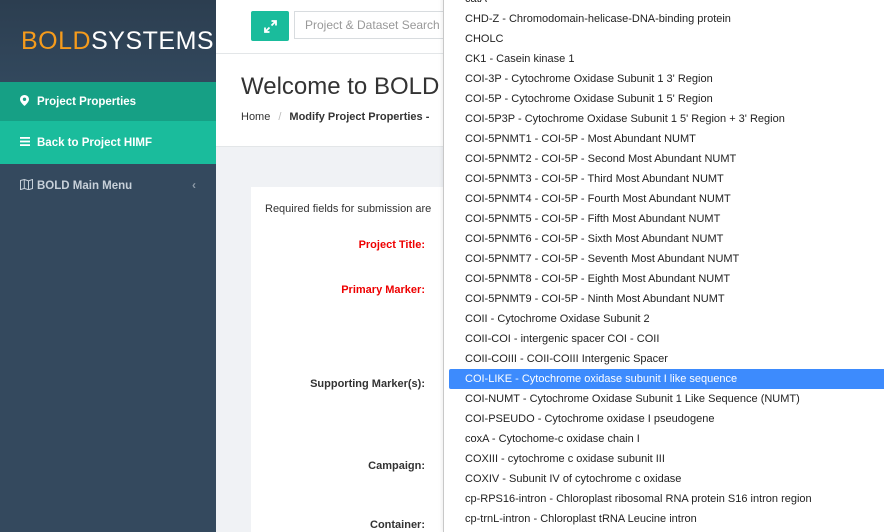  I want to click on dropdown-option: COI-5PNMT1 - COI-5P - Most Abundant NUMT, so click(664, 139).